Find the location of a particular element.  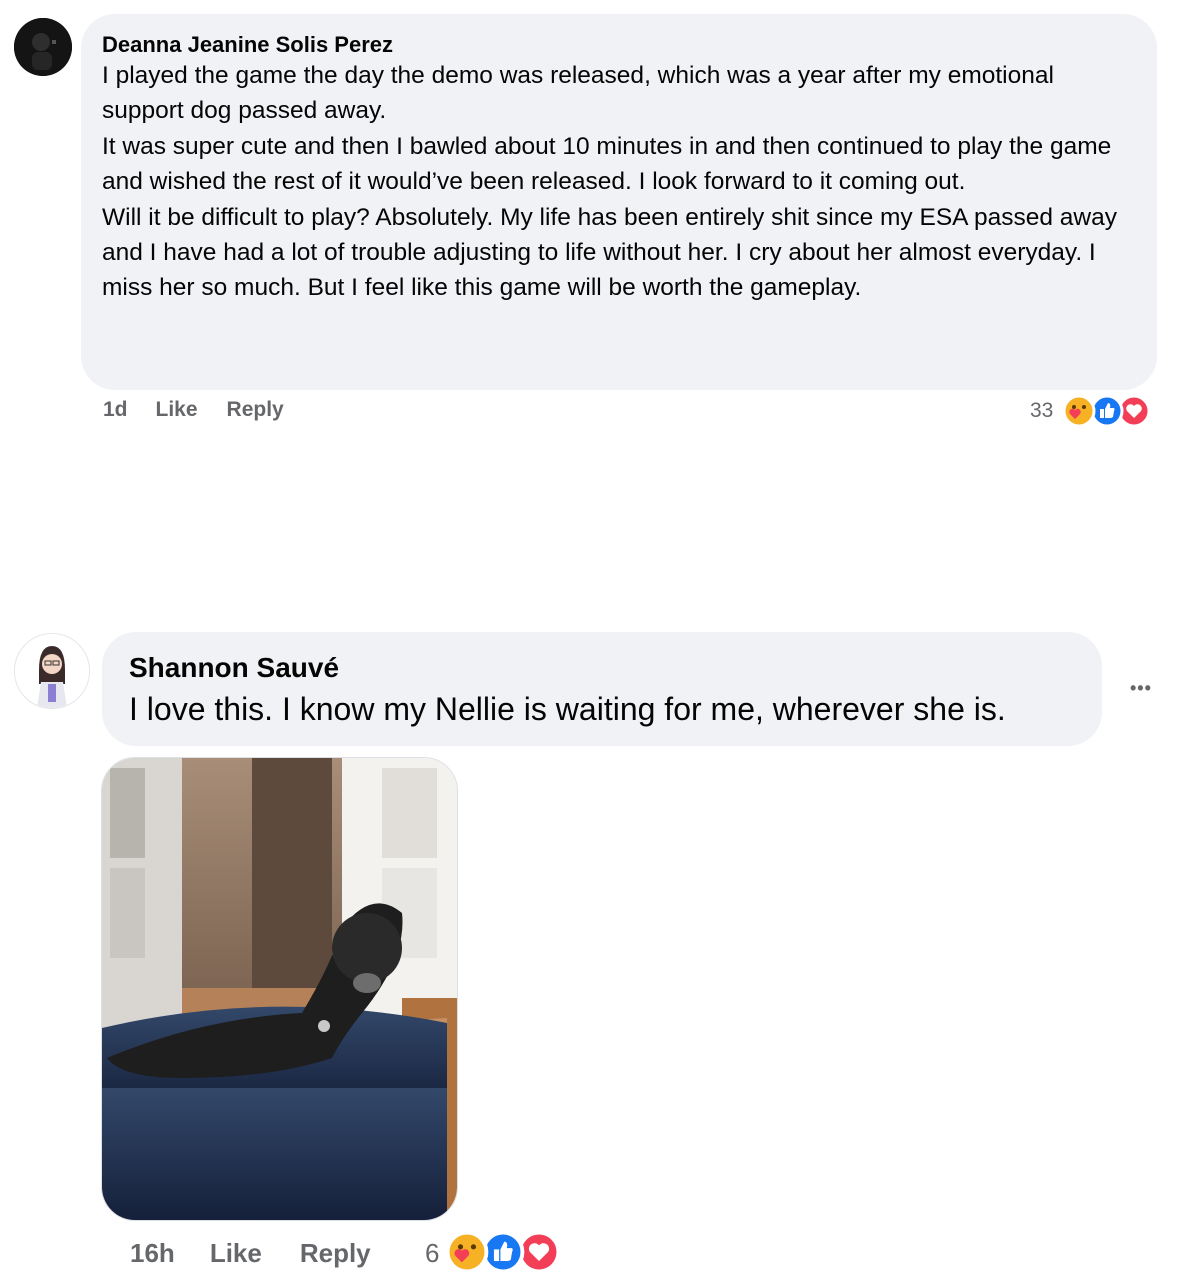

comment-author: Shannon Sauvé is located at coordinates (234, 668).